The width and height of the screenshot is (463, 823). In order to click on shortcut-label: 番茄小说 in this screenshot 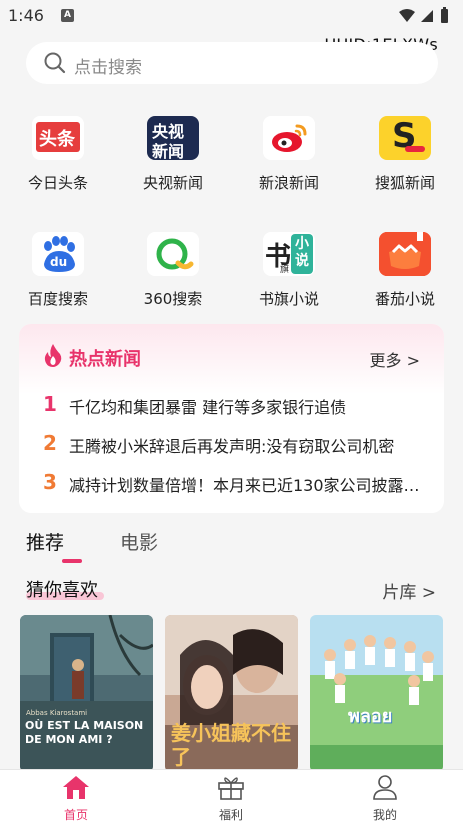, I will do `click(404, 299)`.